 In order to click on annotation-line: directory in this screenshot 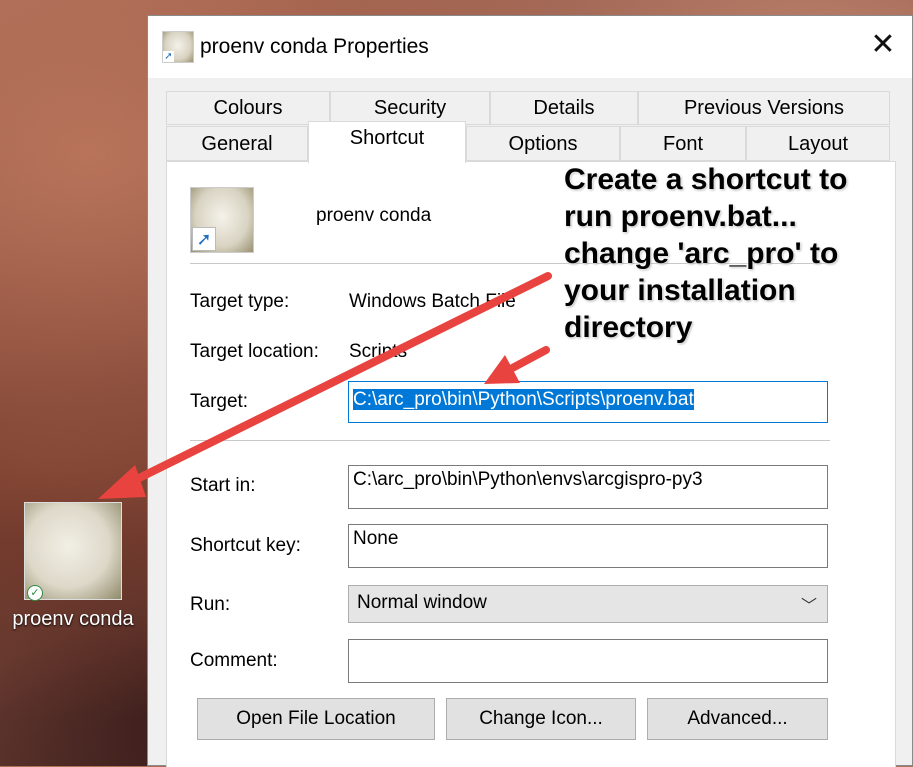, I will do `click(628, 327)`.